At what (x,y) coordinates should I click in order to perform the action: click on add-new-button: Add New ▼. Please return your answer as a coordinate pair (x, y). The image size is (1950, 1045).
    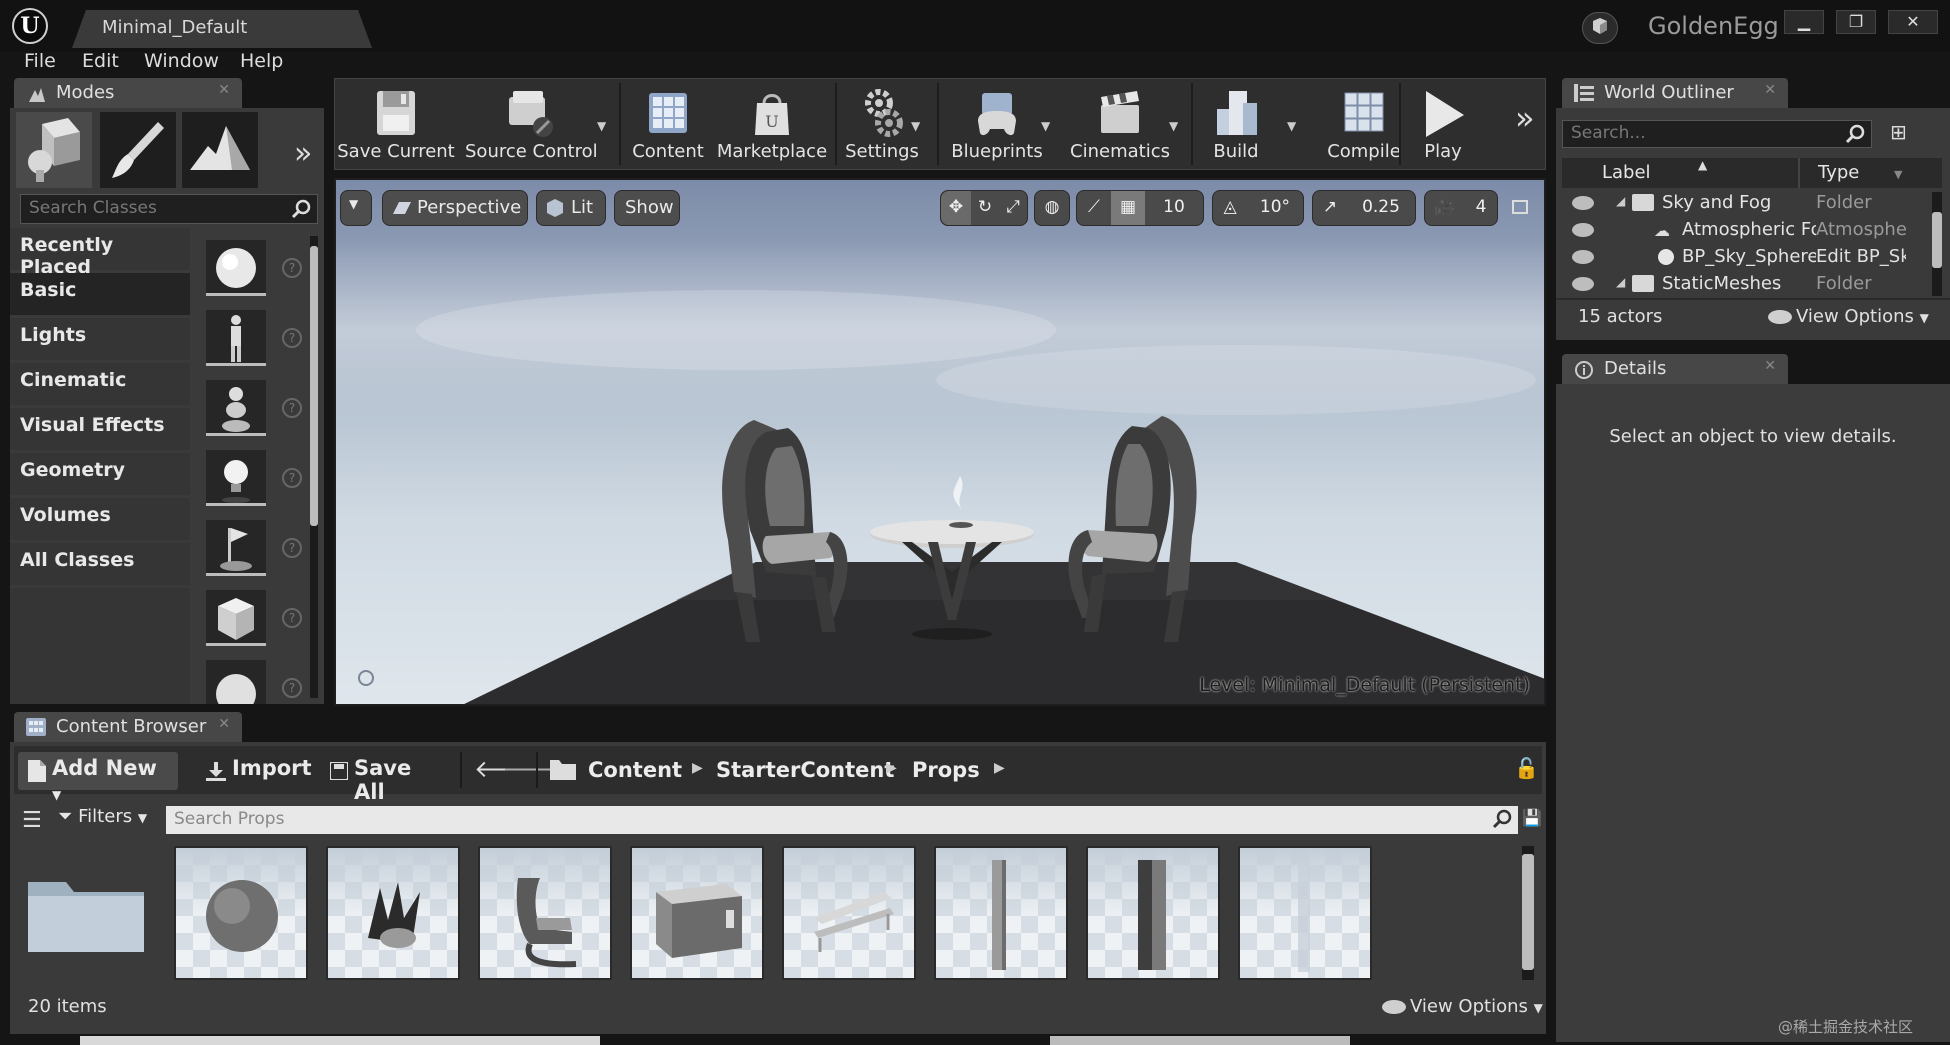
    Looking at the image, I should click on (98, 777).